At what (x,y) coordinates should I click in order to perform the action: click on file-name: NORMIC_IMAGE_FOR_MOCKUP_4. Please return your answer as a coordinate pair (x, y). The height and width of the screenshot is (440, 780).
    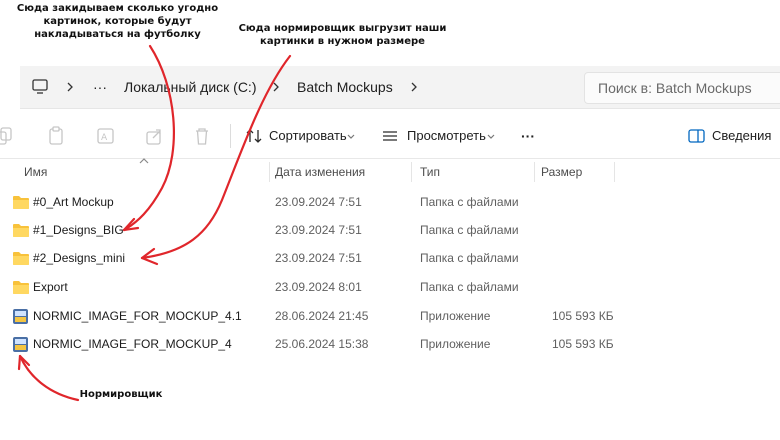
    Looking at the image, I should click on (132, 344).